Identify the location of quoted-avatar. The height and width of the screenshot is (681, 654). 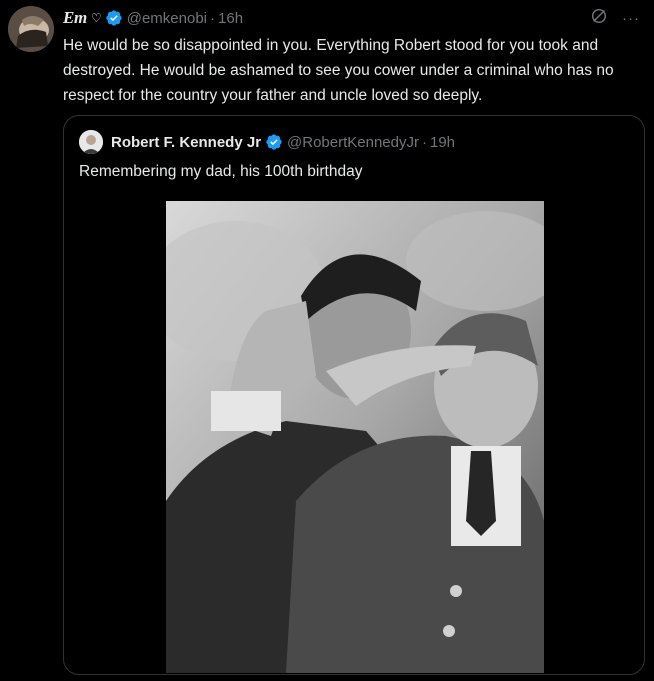
(91, 142).